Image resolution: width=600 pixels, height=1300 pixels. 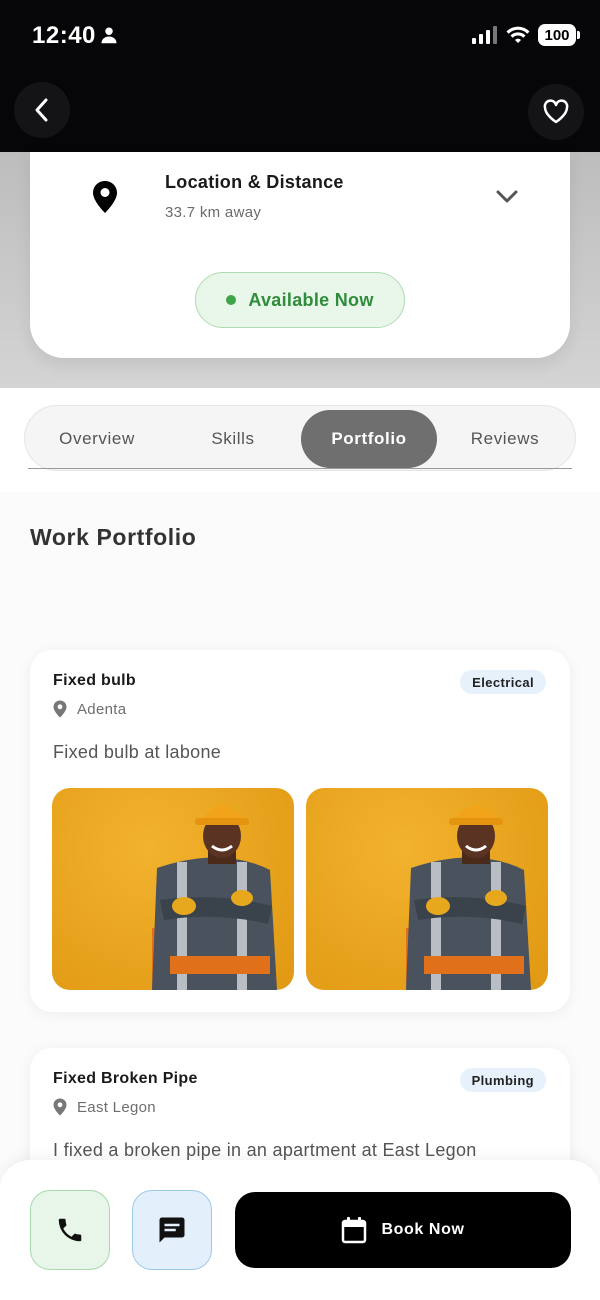 What do you see at coordinates (213, 212) in the screenshot?
I see `location-distance: 33.7 km away` at bounding box center [213, 212].